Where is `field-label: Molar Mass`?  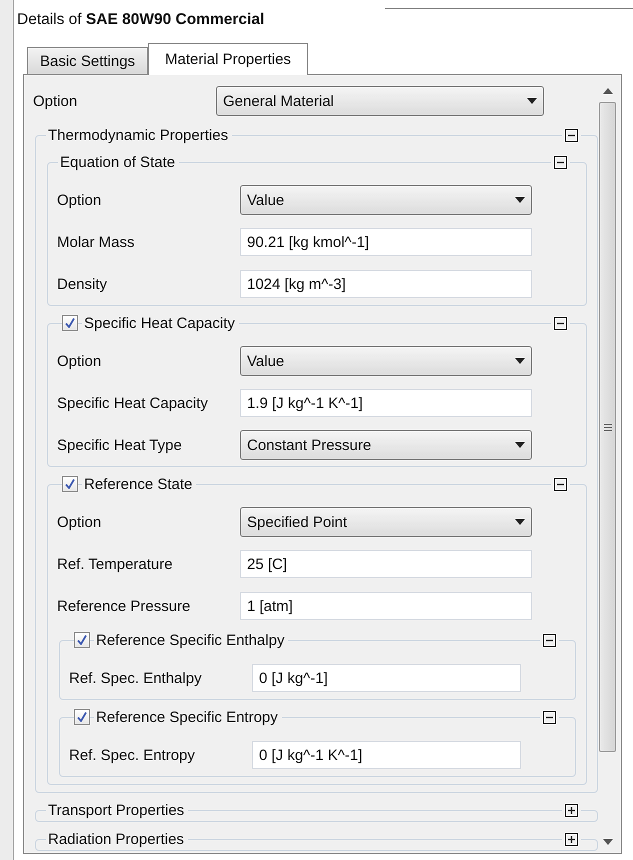 field-label: Molar Mass is located at coordinates (96, 242).